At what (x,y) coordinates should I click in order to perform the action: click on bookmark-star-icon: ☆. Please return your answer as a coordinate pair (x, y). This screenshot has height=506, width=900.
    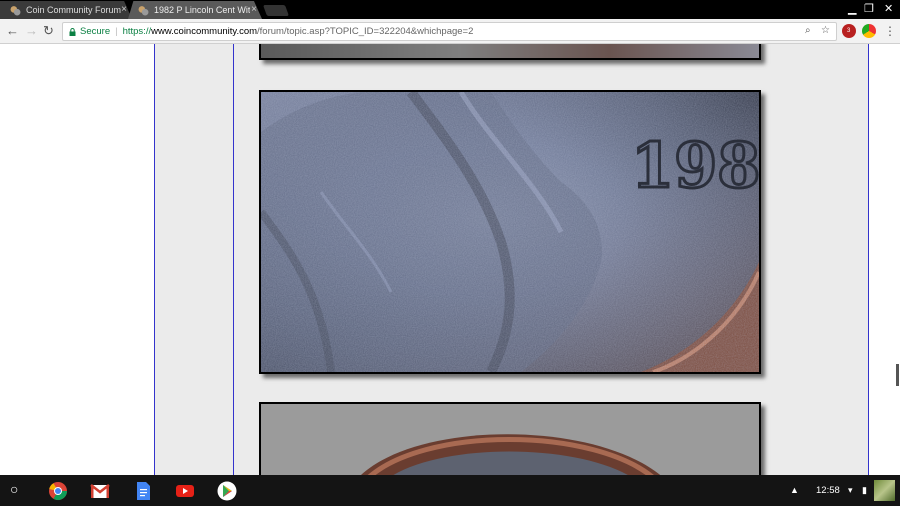
    Looking at the image, I should click on (825, 30).